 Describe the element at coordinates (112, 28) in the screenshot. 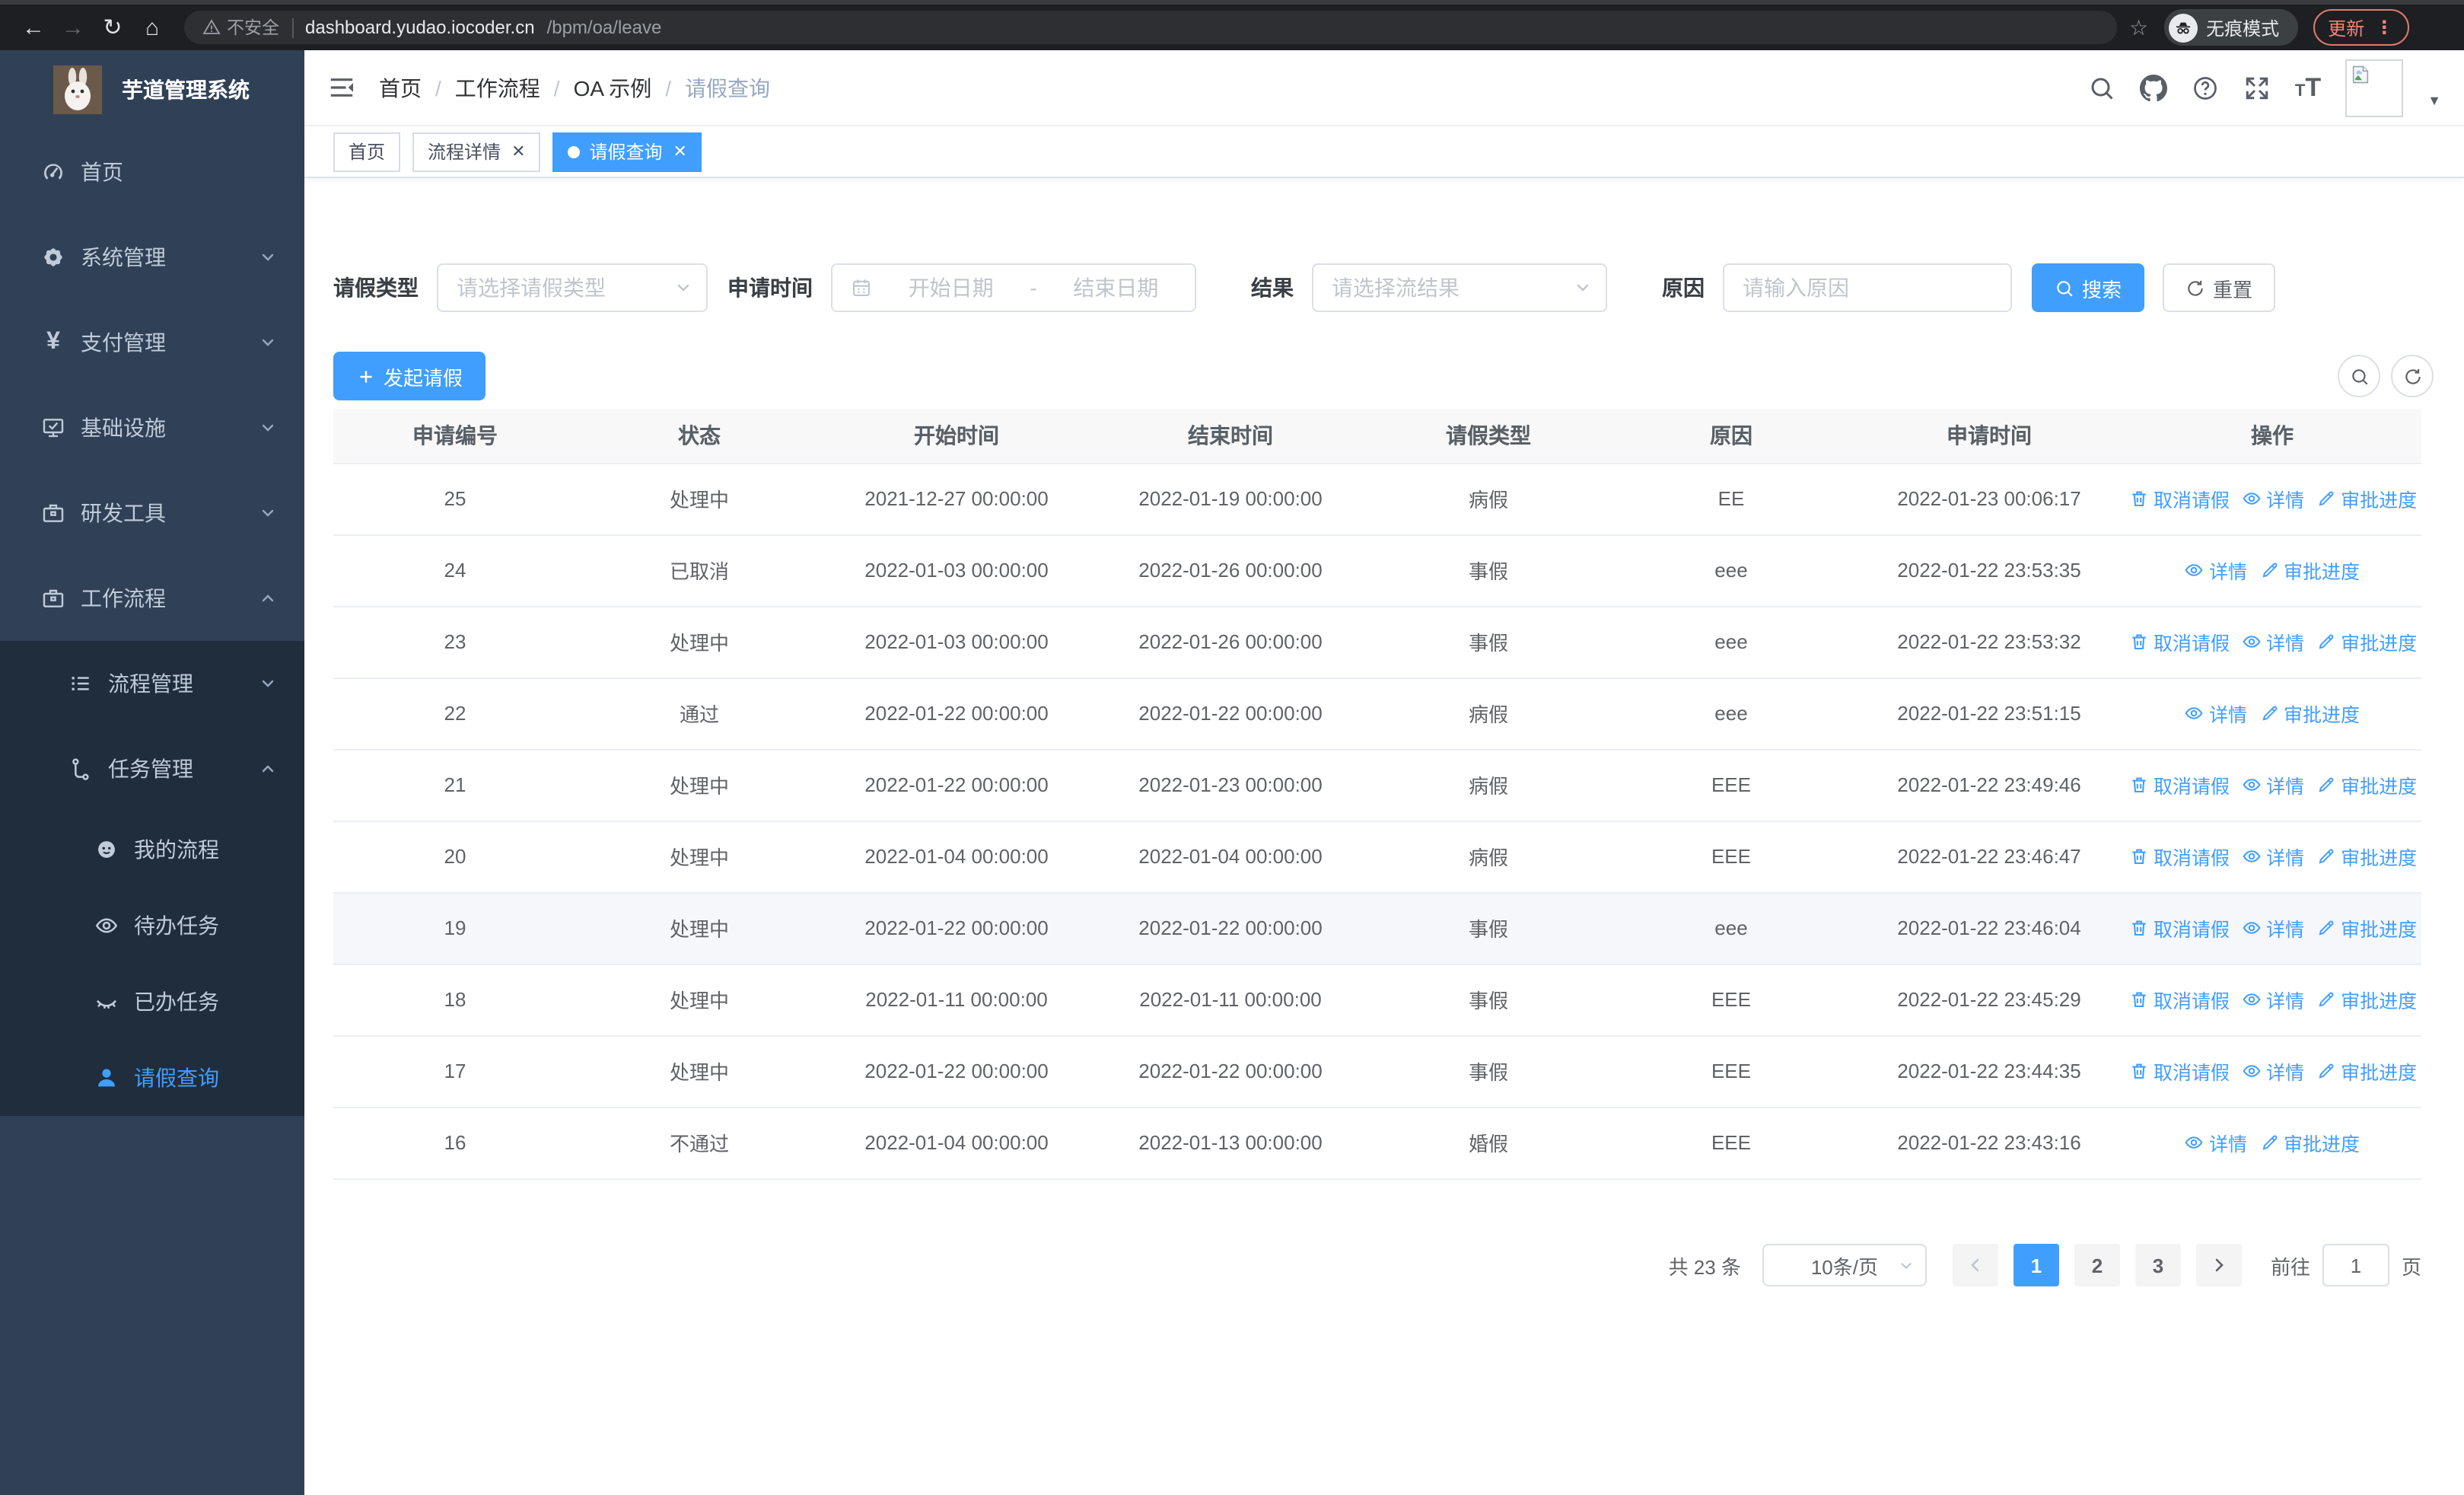

I see `browser-reload-icon: ↻` at that location.